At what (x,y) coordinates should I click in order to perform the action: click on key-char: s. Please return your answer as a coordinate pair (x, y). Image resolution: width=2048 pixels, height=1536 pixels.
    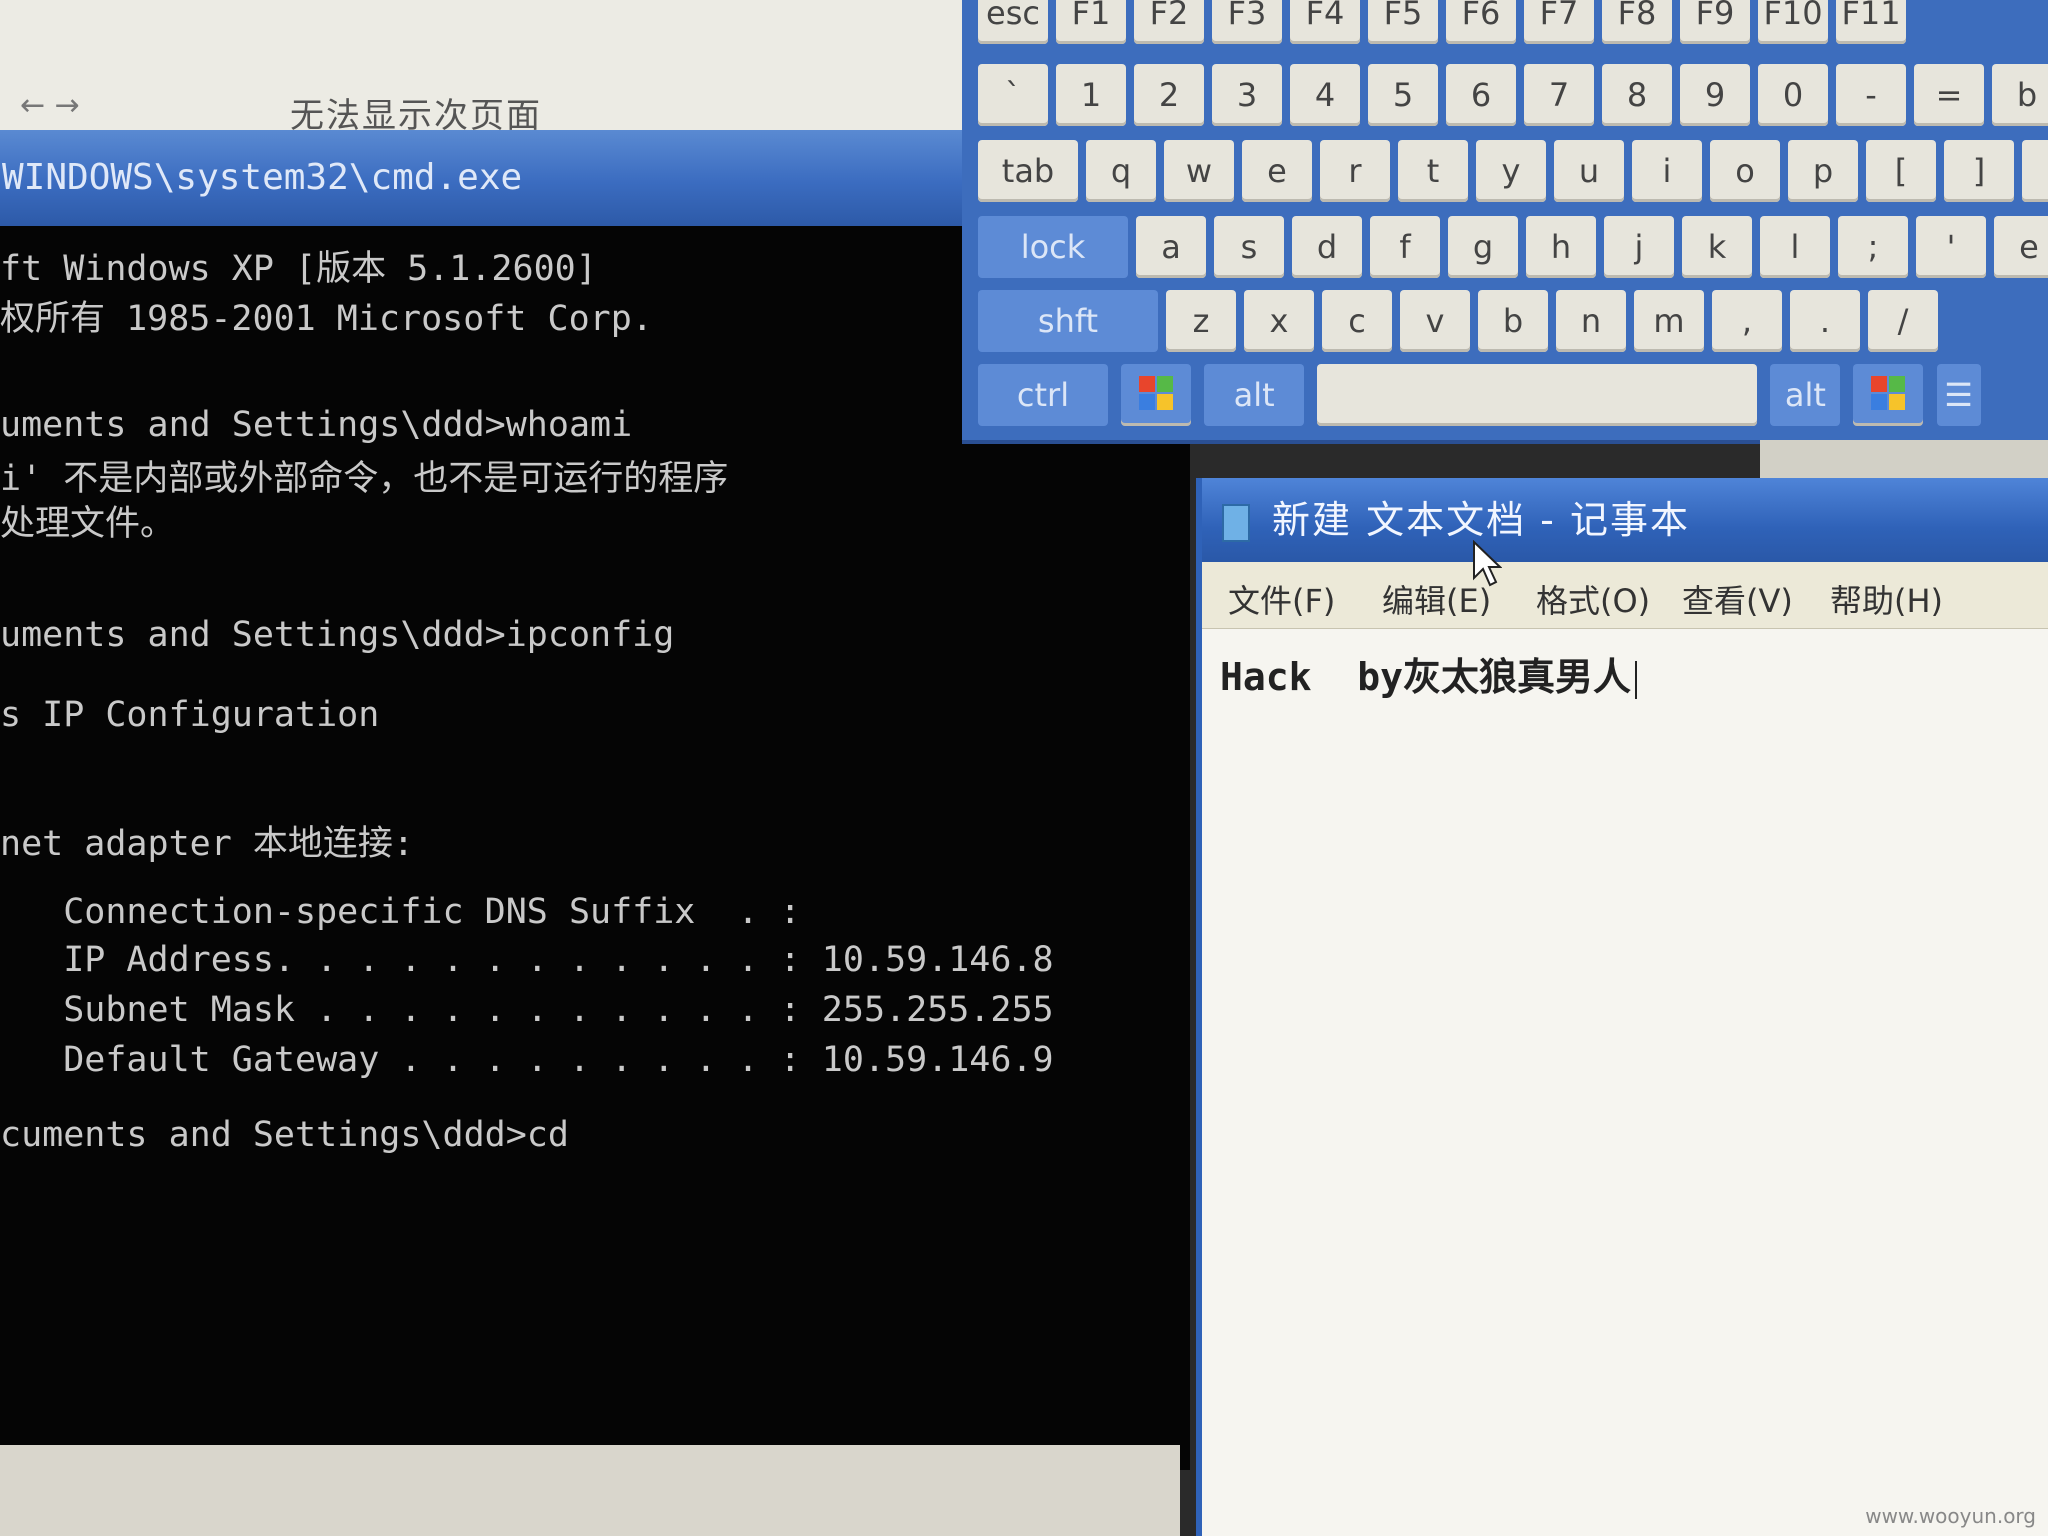
    Looking at the image, I should click on (1249, 247).